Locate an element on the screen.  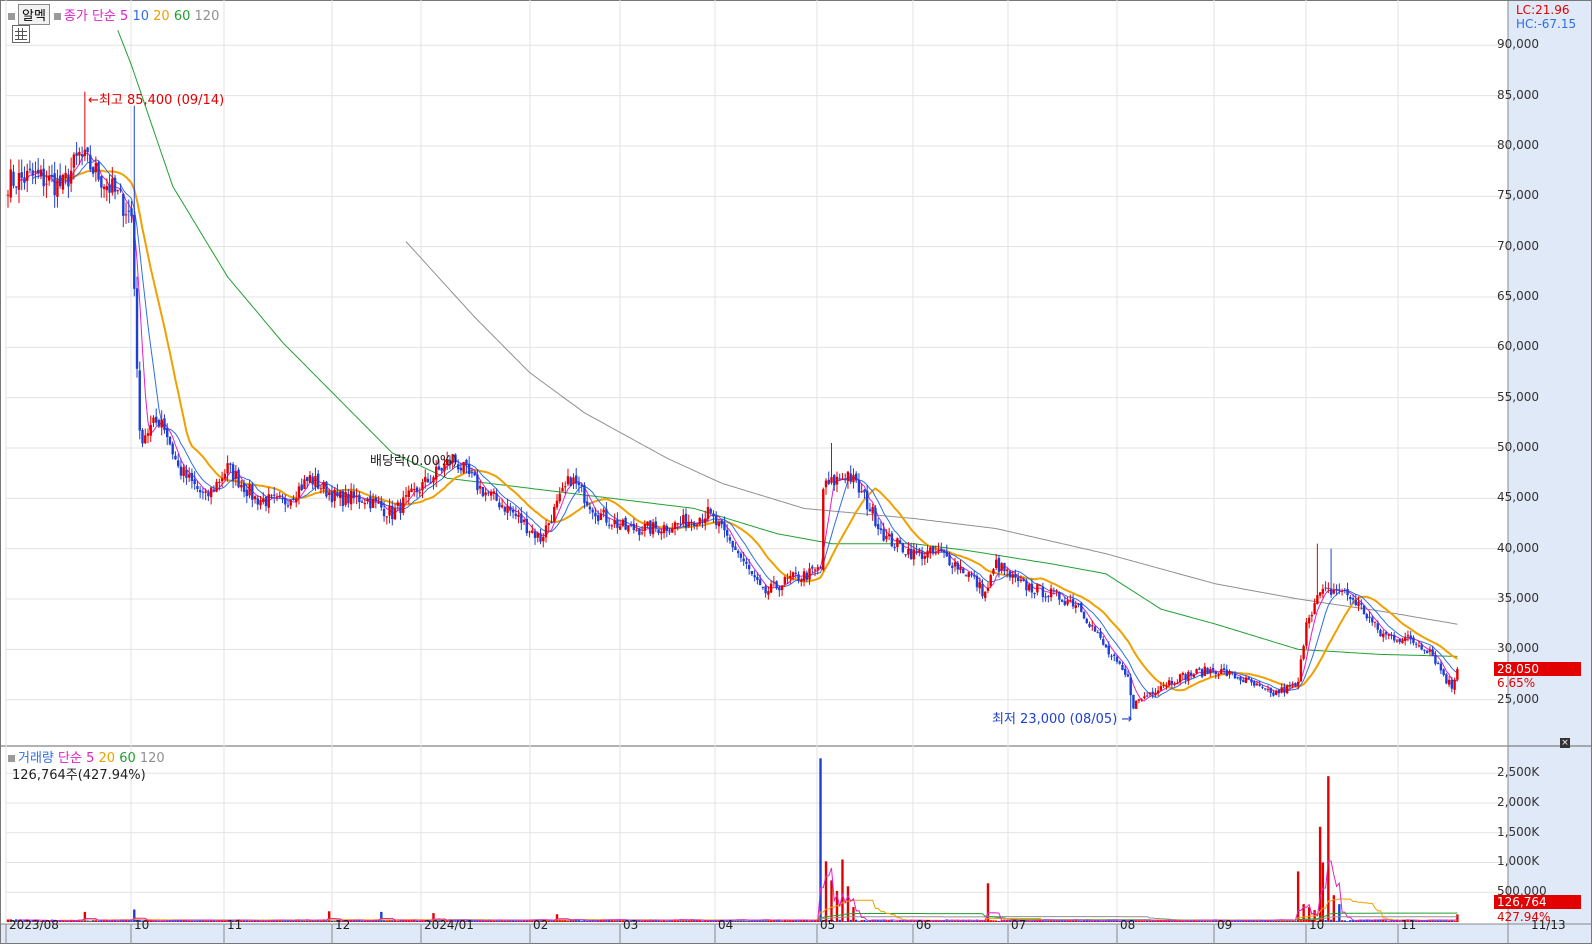
date-tick-label: 06 is located at coordinates (924, 925).